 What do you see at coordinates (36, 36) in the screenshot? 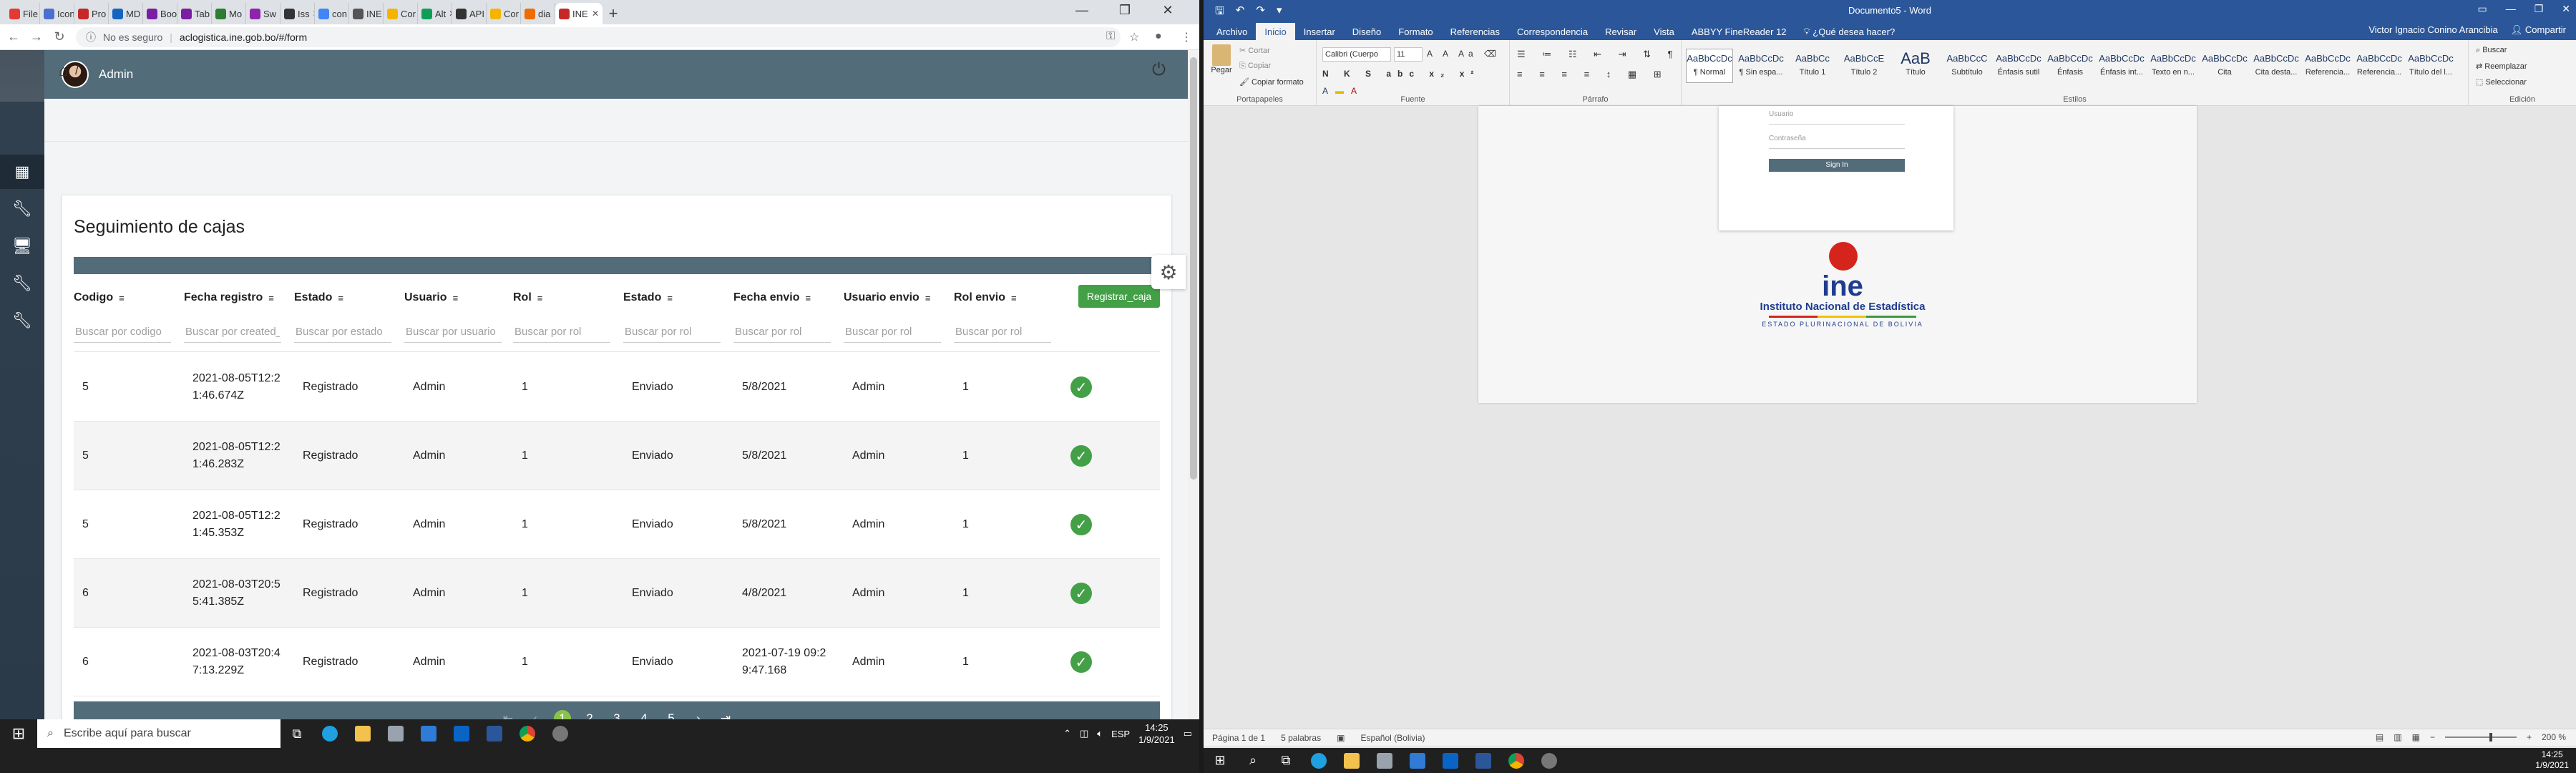
I see `forward-icon: →` at bounding box center [36, 36].